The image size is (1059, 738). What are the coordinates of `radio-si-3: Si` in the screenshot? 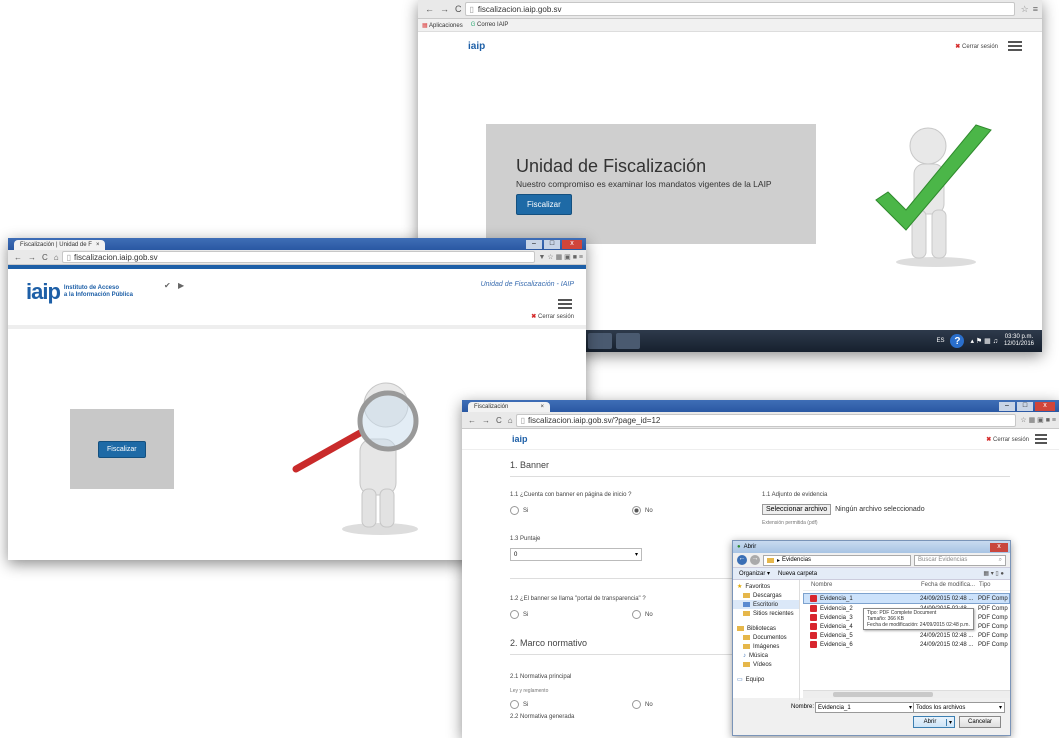 It's located at (519, 704).